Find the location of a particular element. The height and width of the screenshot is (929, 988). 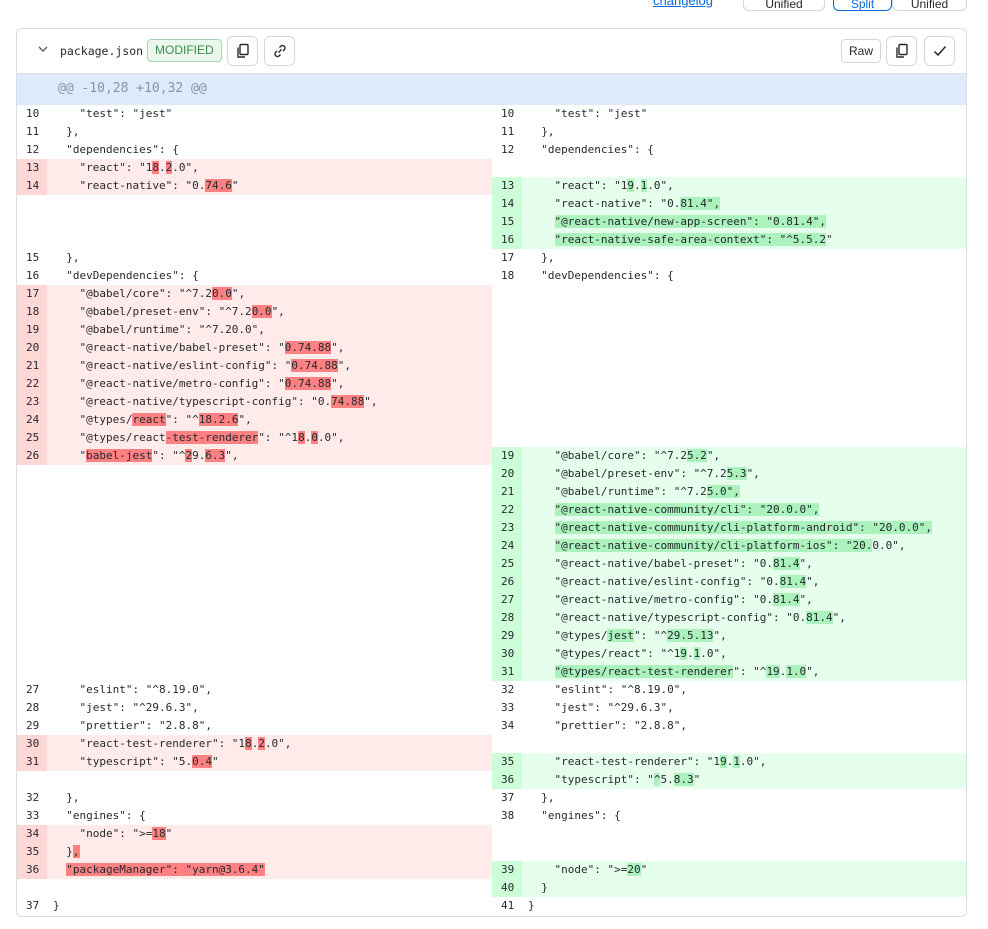

changelog-link: changelog is located at coordinates (683, 4).